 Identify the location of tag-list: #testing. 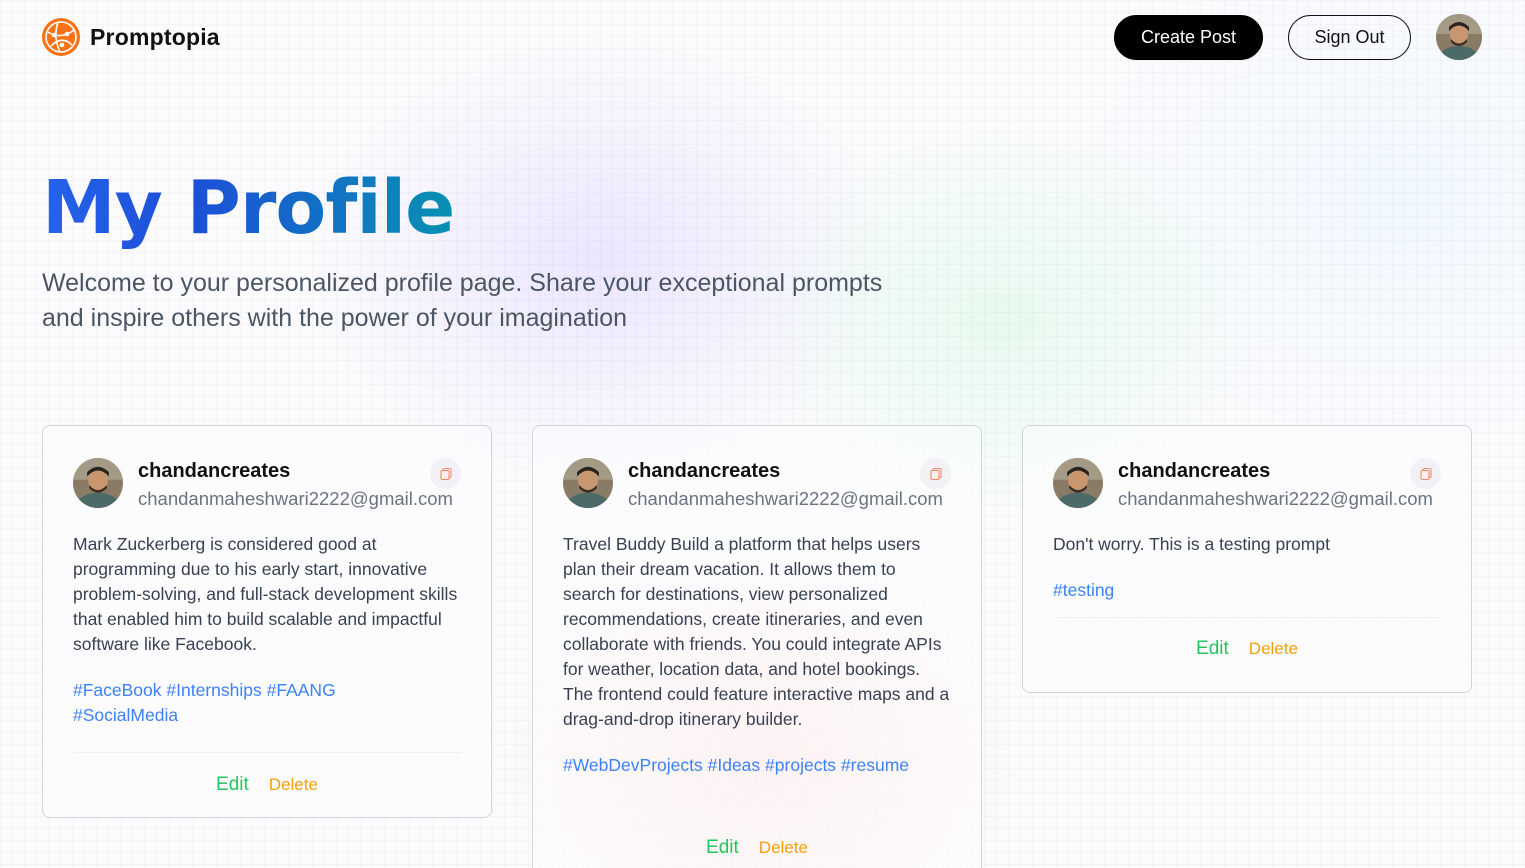
(1247, 590).